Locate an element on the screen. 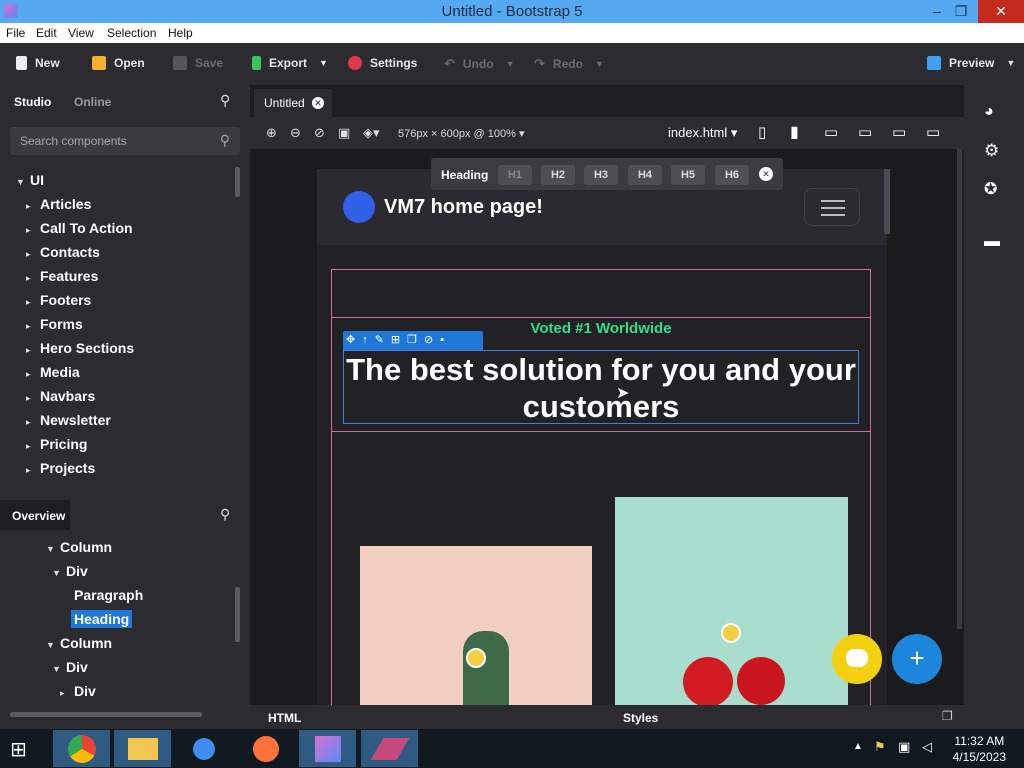  clock: 11:32 AM 4/15/2023 is located at coordinates (979, 749).